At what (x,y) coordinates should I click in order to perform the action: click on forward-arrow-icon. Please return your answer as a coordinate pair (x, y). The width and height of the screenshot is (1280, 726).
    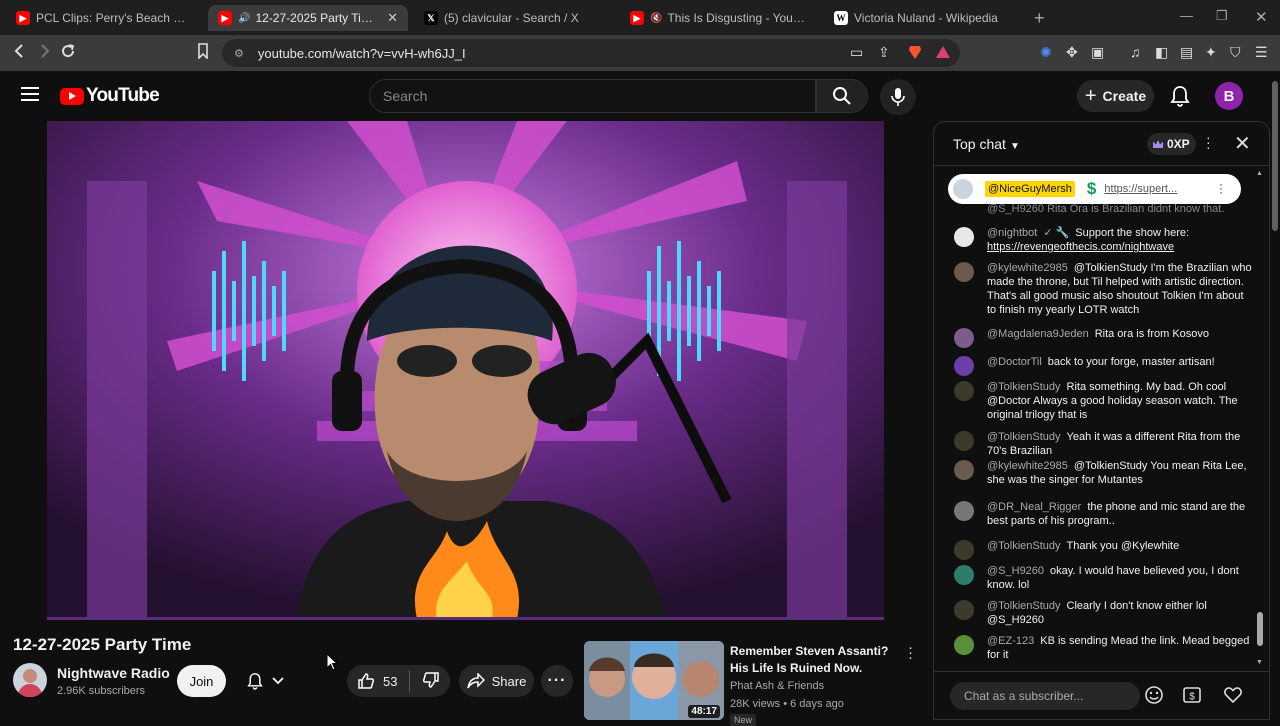
    Looking at the image, I should click on (45, 53).